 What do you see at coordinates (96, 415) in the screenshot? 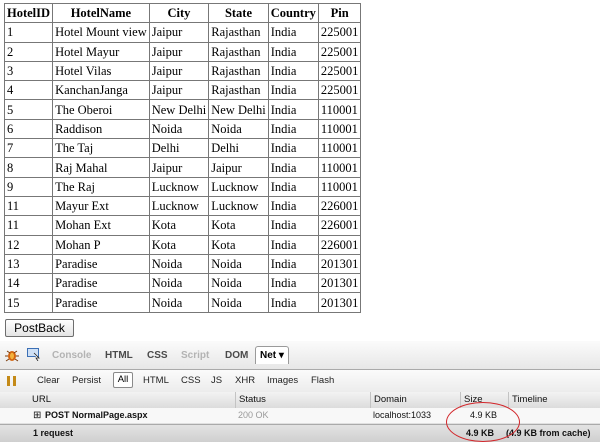
I see `request-url: POST NormalPage.aspx` at bounding box center [96, 415].